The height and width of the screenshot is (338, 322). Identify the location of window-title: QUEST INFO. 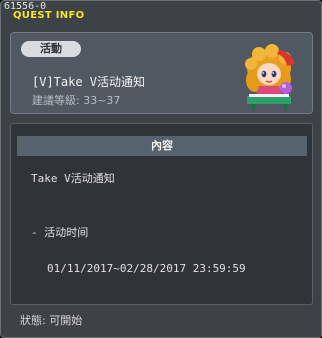
(49, 15).